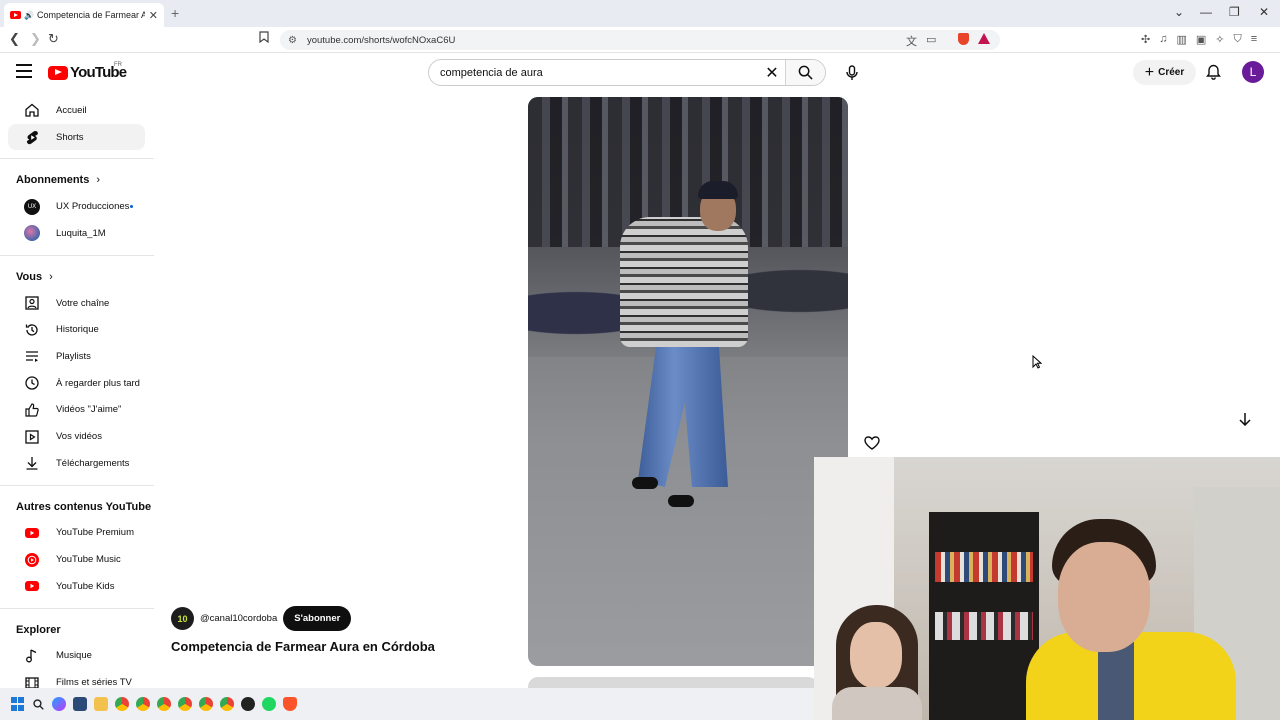 This screenshot has width=1280, height=720. Describe the element at coordinates (71, 110) in the screenshot. I see `sidebar-item-label: Accueil` at that location.